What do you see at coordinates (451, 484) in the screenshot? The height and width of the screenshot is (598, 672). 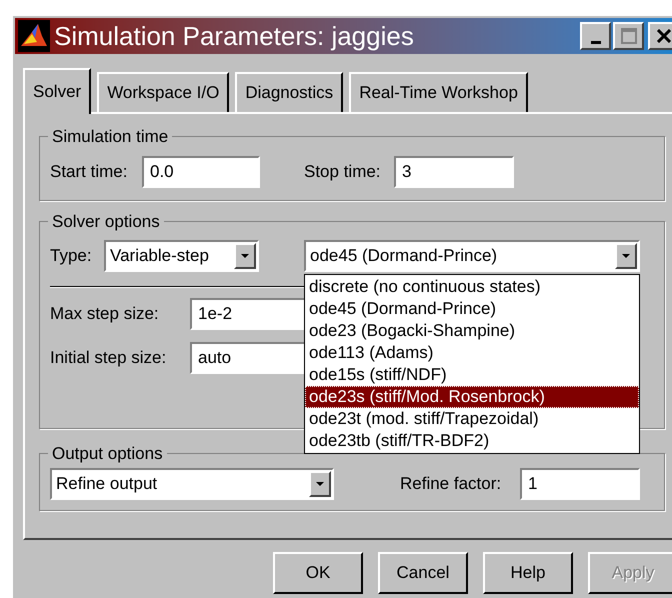 I see `field-label: Refine factor:` at bounding box center [451, 484].